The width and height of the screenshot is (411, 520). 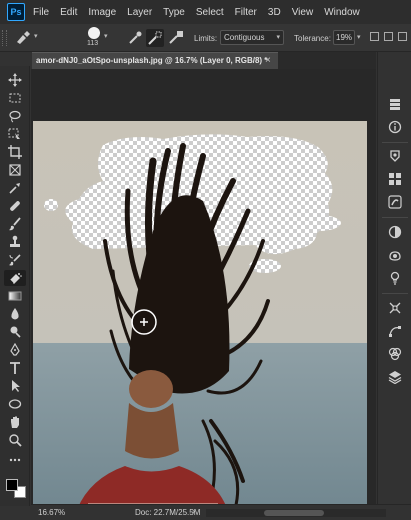 What do you see at coordinates (244, 37) in the screenshot?
I see `limits-value: Contiguous` at bounding box center [244, 37].